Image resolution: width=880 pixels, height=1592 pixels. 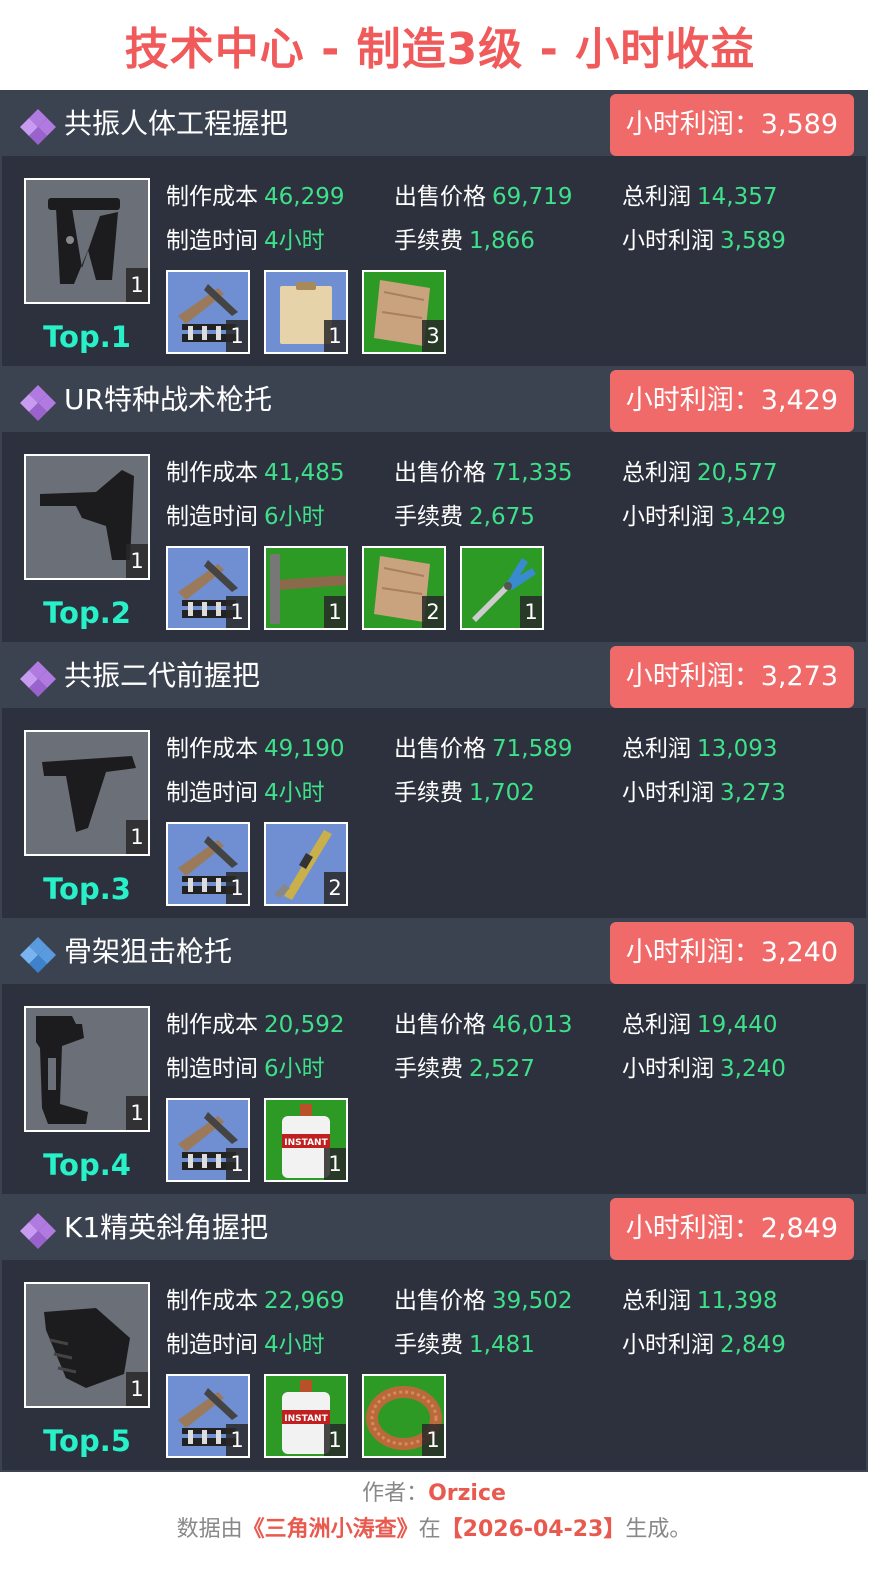 What do you see at coordinates (483, 1025) in the screenshot?
I see `price-stat: 出售价格 46,013` at bounding box center [483, 1025].